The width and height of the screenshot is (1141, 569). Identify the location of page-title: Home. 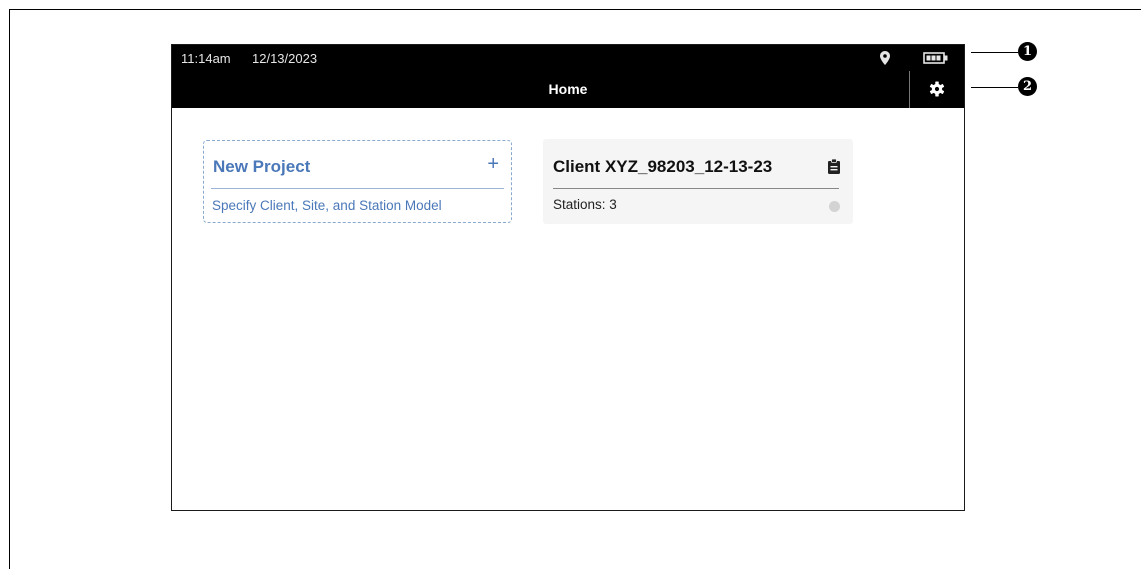
(568, 89).